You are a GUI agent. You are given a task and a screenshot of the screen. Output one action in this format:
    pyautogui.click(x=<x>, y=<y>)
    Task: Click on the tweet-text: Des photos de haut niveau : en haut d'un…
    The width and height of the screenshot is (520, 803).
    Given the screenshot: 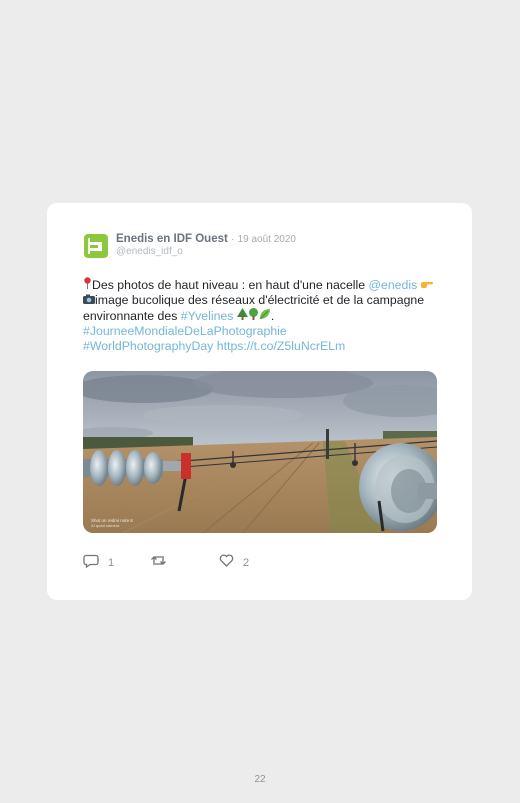 What is the action you would take?
    pyautogui.click(x=260, y=315)
    